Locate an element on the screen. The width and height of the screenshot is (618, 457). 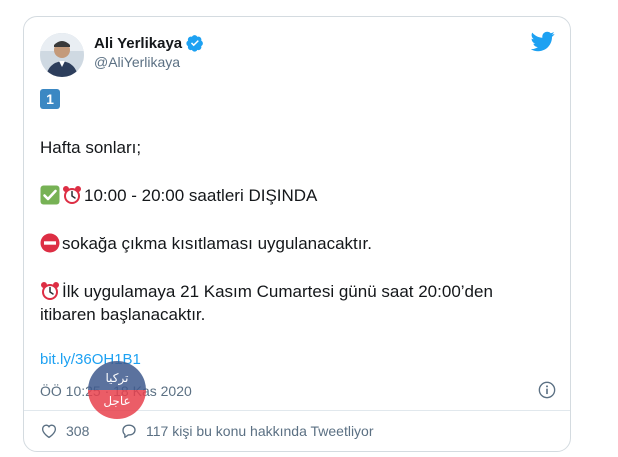
check-emoji-icon is located at coordinates (50, 195).